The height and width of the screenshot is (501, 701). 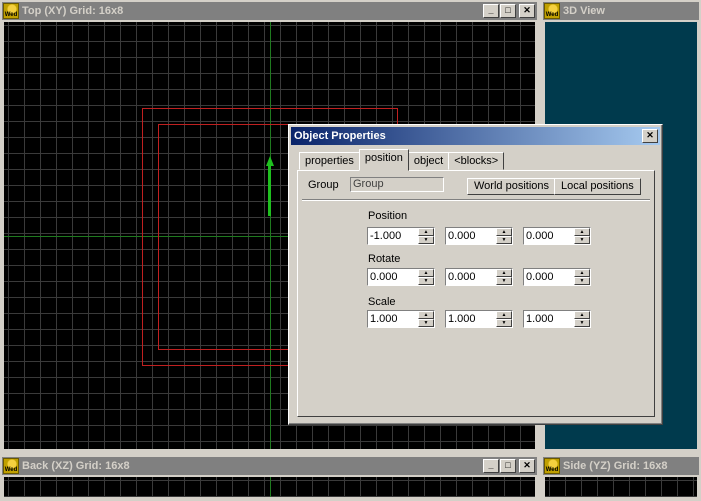 What do you see at coordinates (476, 200) in the screenshot?
I see `divider` at bounding box center [476, 200].